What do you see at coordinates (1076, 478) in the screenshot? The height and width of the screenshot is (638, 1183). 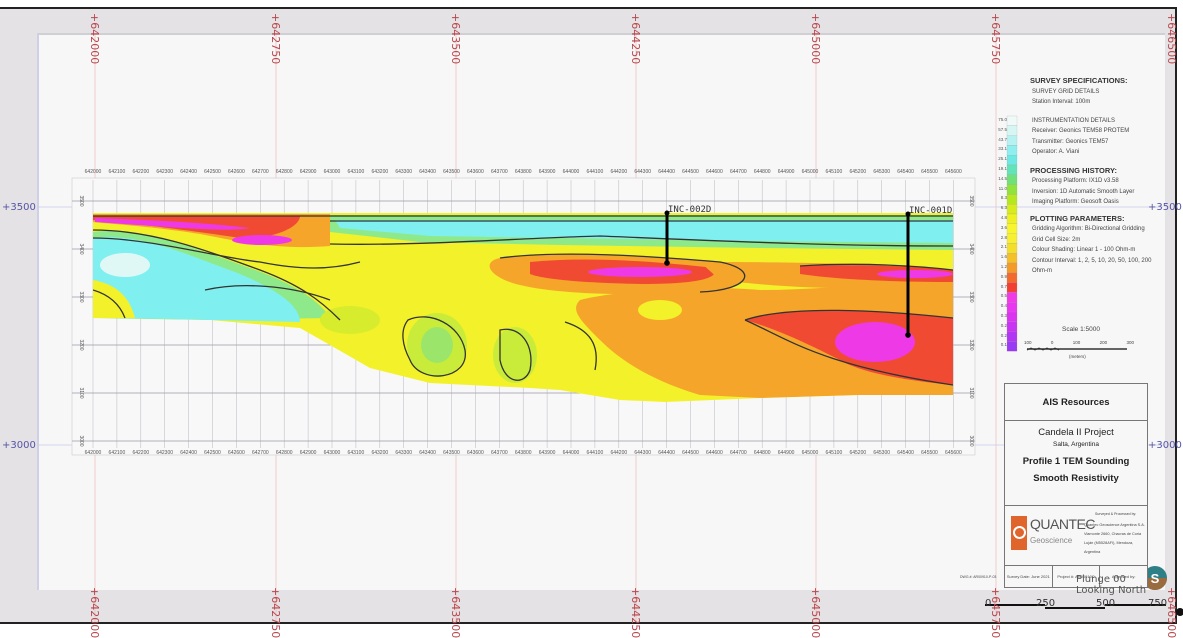 I see `title-line2: Smooth Resistivity` at bounding box center [1076, 478].